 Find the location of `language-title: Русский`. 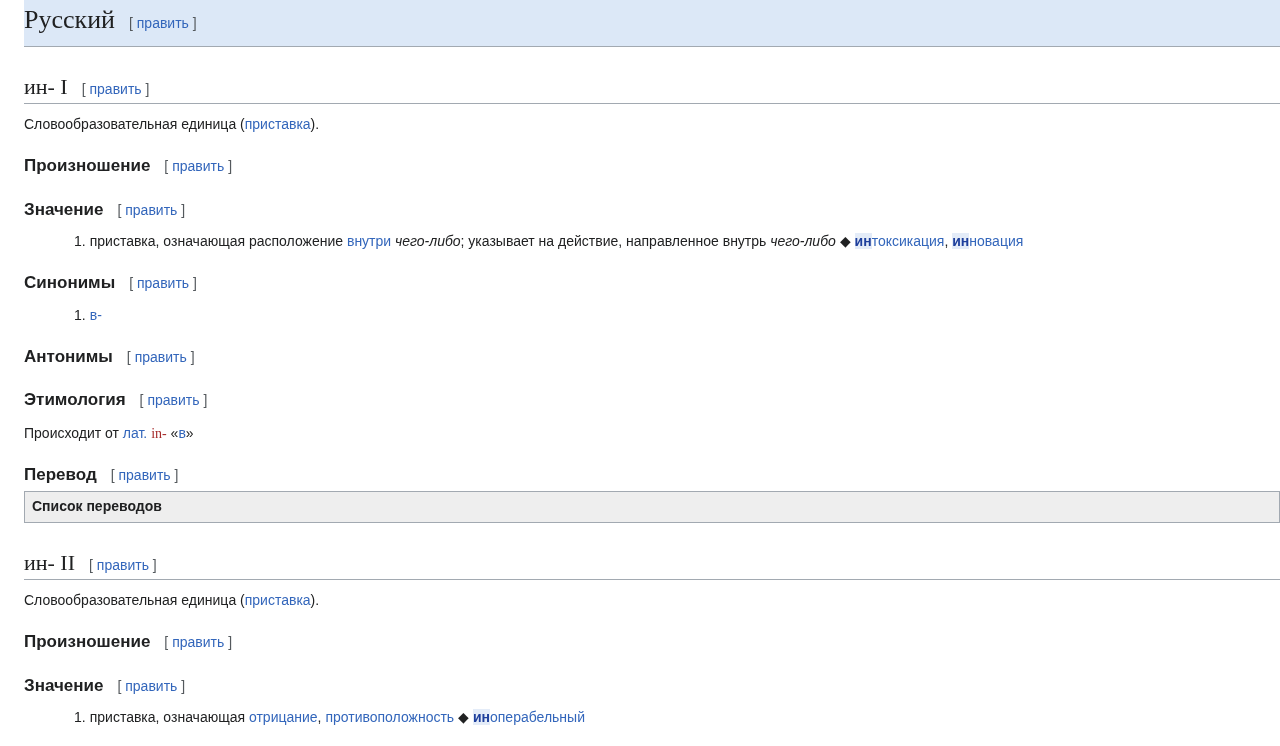

language-title: Русский is located at coordinates (69, 20).